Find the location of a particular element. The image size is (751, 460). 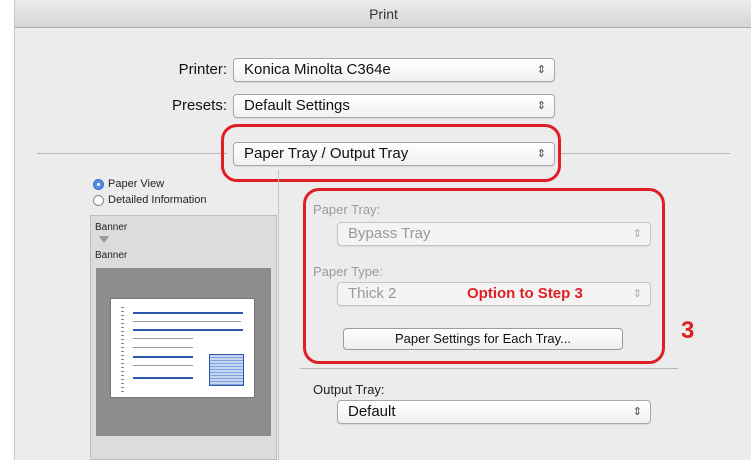

output-tray-popup: Default ⇕ is located at coordinates (494, 412).